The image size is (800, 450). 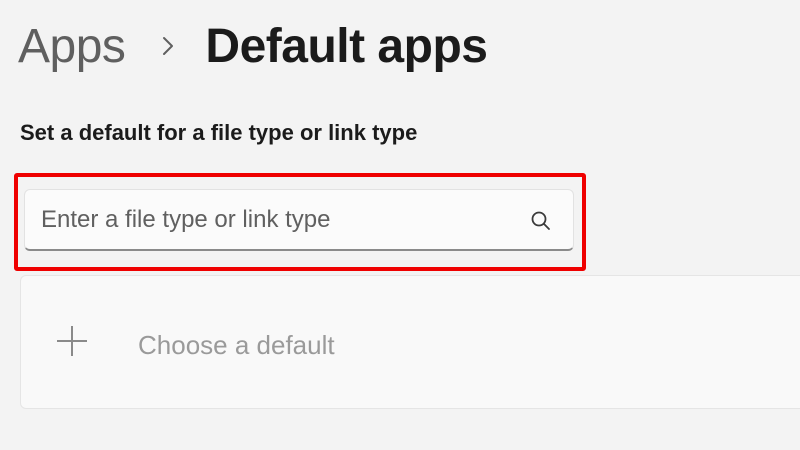 I want to click on search-field, so click(x=299, y=220).